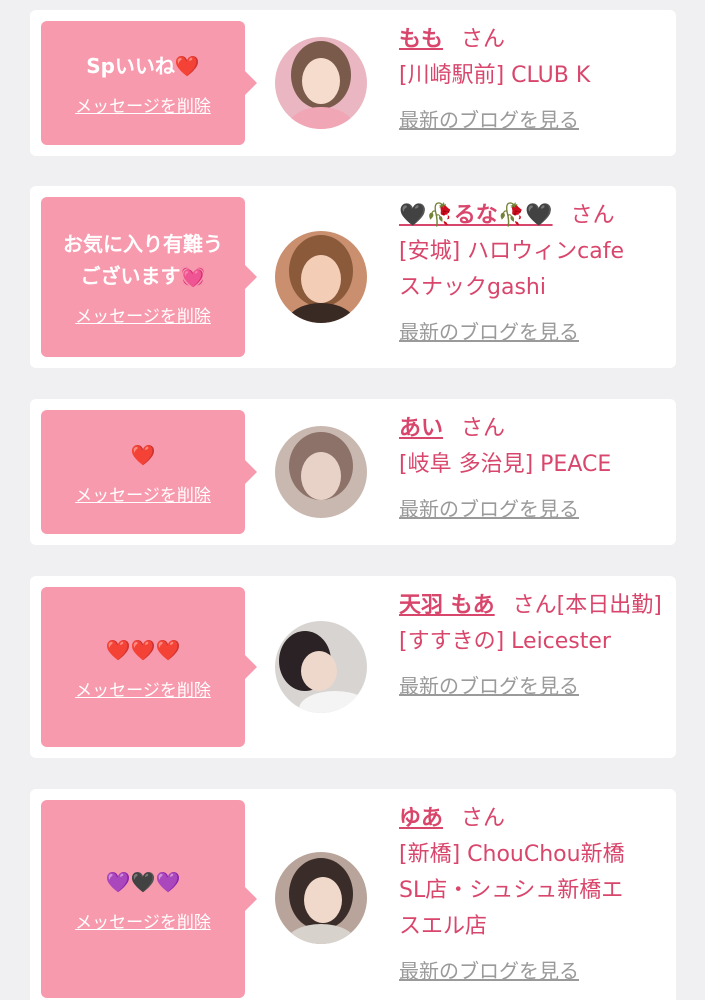 The image size is (705, 1000). What do you see at coordinates (505, 641) in the screenshot?
I see `shop-label: [すすきの] Leicester` at bounding box center [505, 641].